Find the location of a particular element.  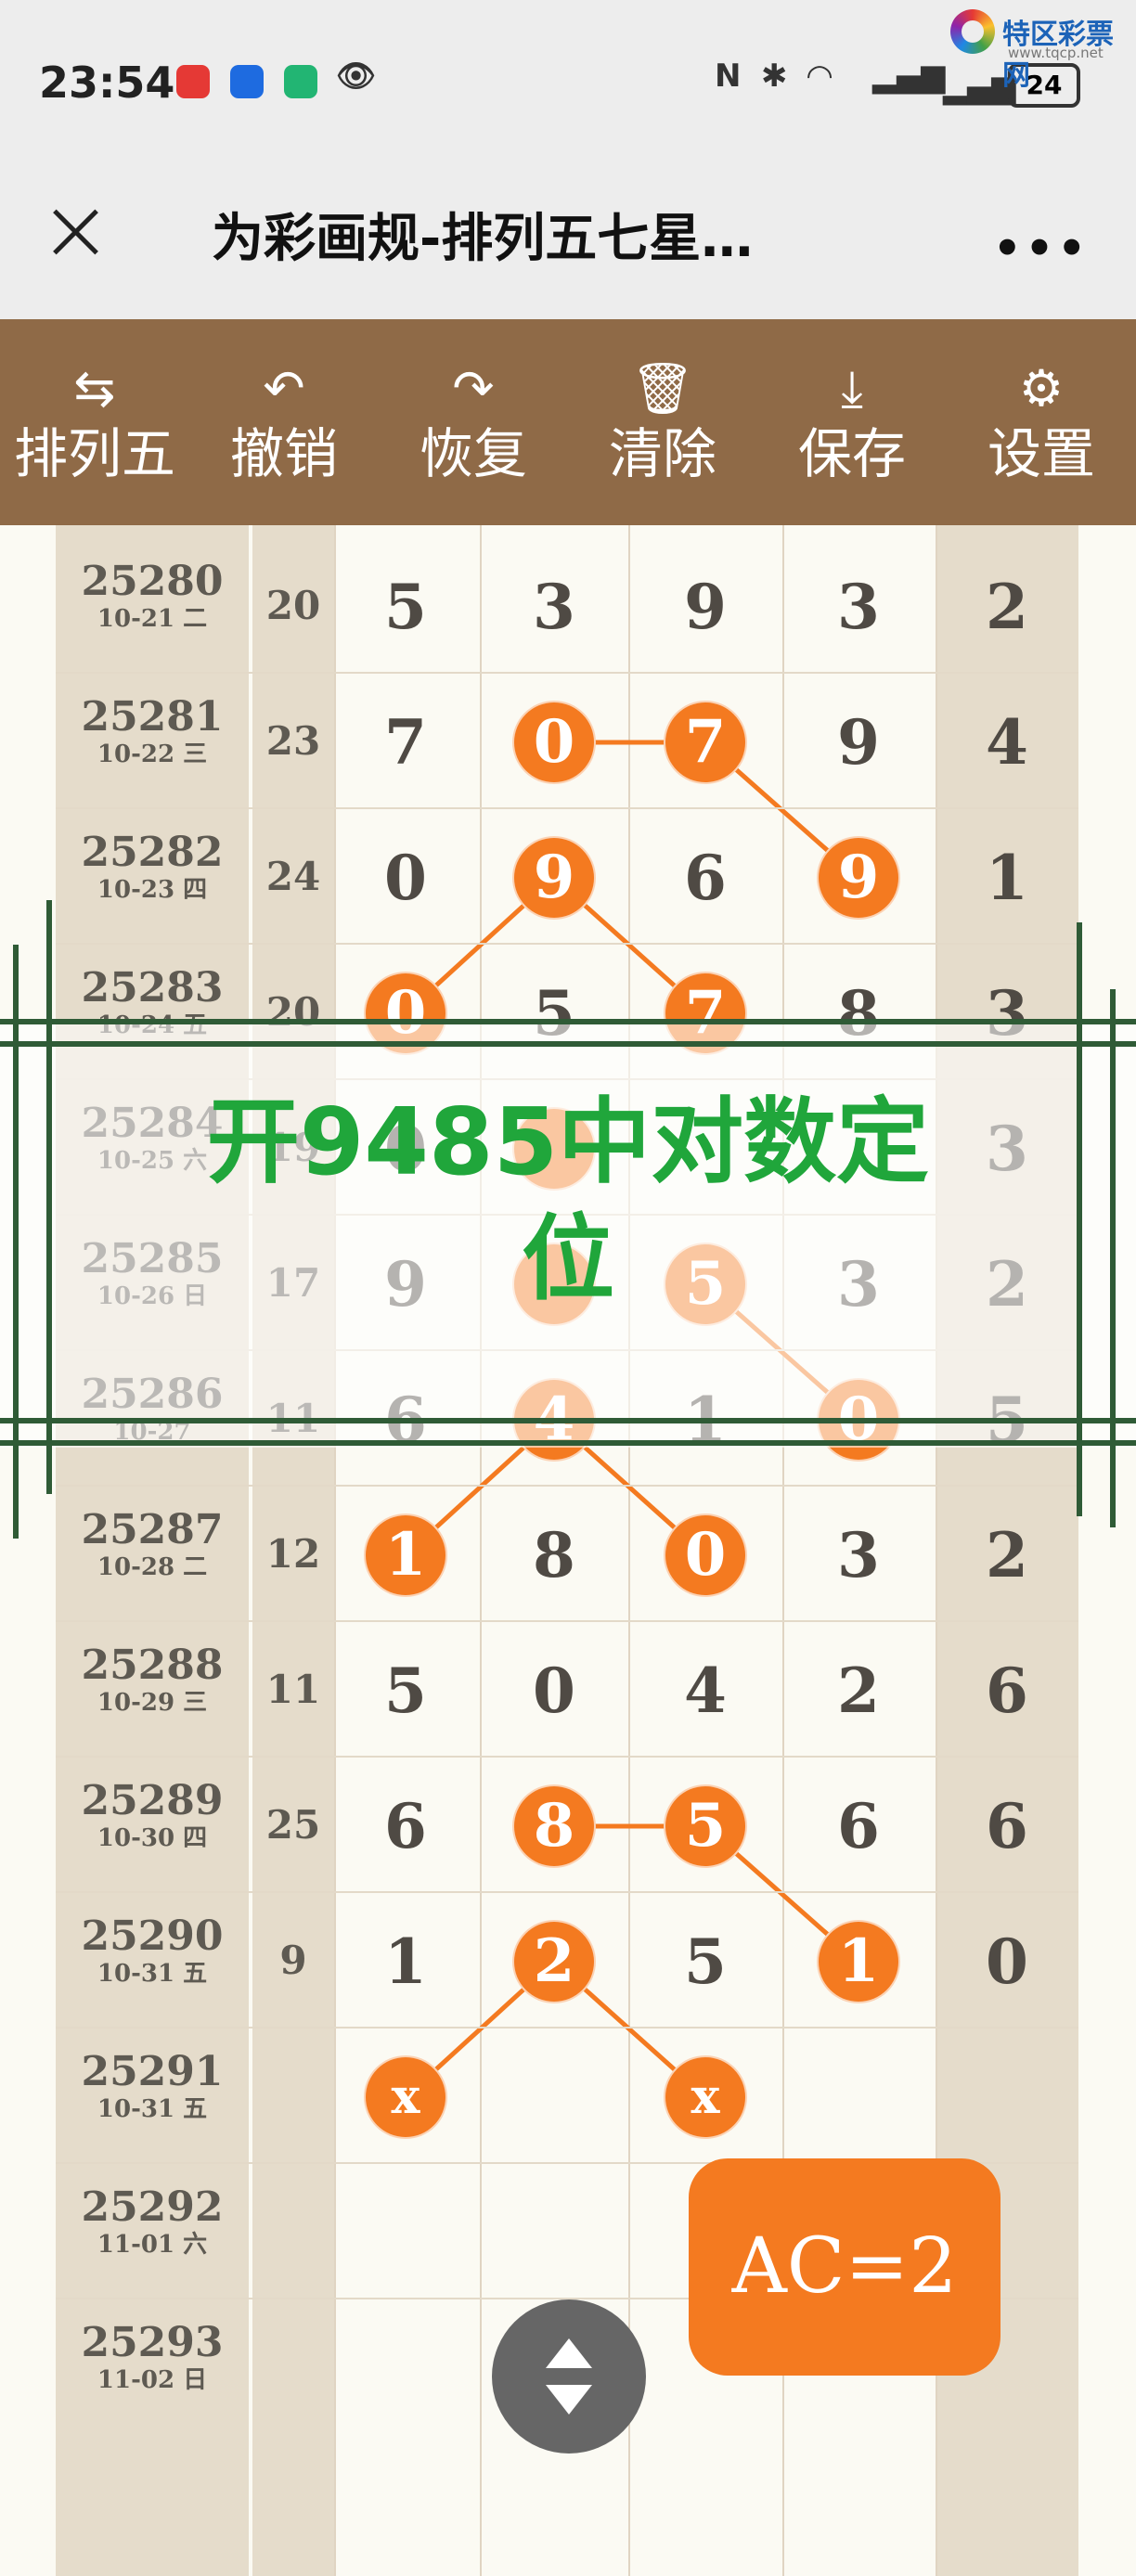

sum-value: 12 is located at coordinates (293, 1554).